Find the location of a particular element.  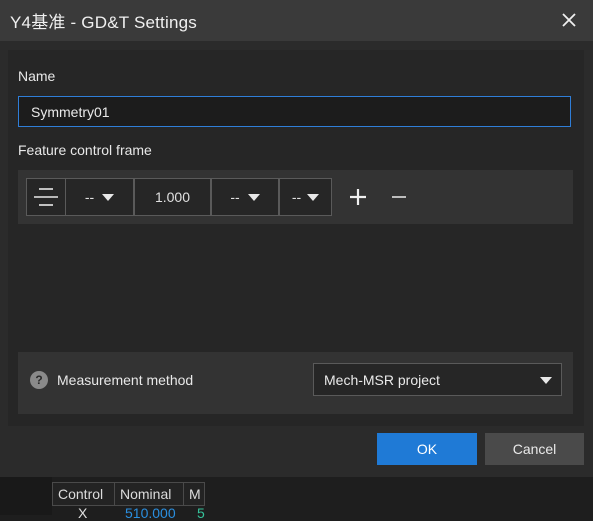

datum-value: -- is located at coordinates (296, 197).